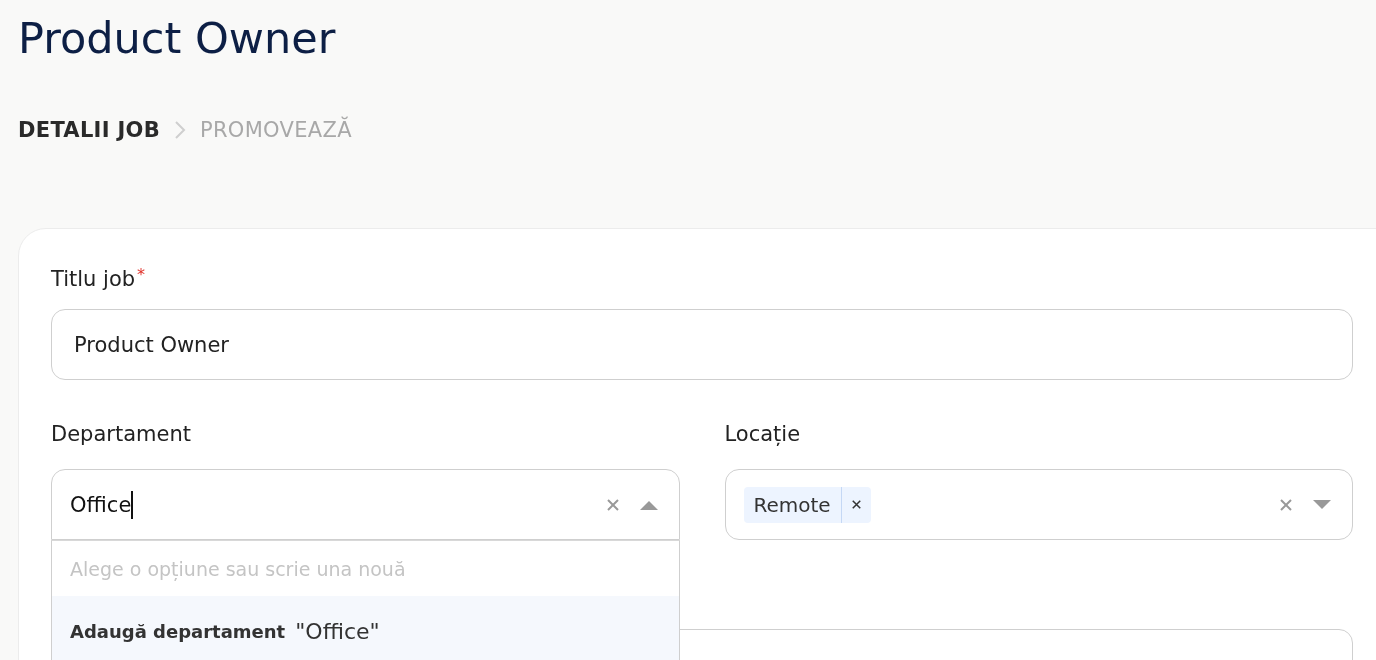 The height and width of the screenshot is (660, 1376). I want to click on menu-option: Adaugă departament "Office", so click(365, 628).